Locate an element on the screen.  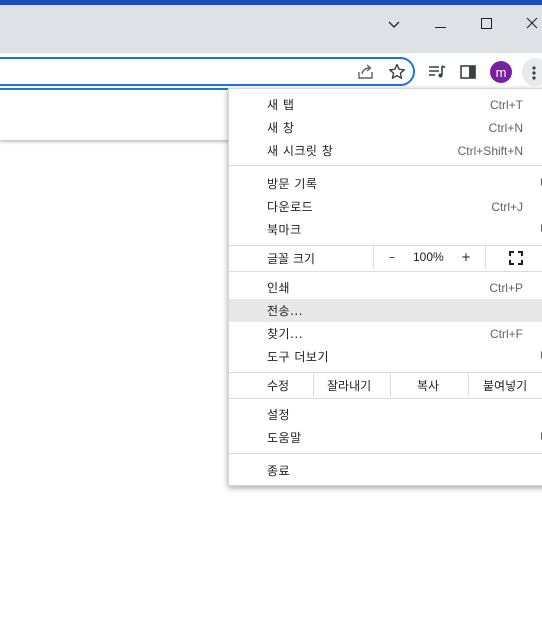
profile-avatar: m is located at coordinates (501, 72).